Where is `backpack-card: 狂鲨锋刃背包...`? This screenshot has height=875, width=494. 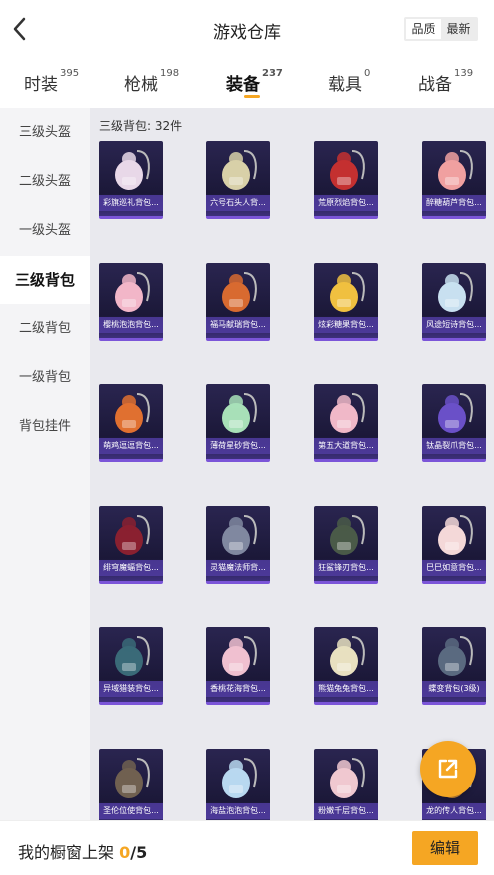 backpack-card: 狂鲨锋刃背包... is located at coordinates (346, 545).